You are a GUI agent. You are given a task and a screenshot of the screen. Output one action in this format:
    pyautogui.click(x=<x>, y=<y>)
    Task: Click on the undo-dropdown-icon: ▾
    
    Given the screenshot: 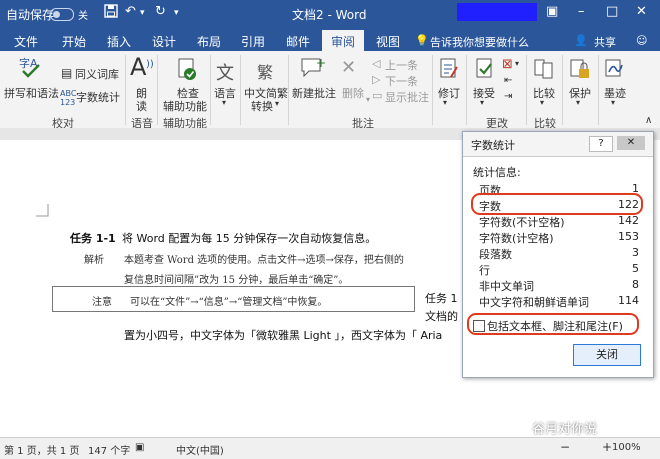 What is the action you would take?
    pyautogui.click(x=142, y=13)
    